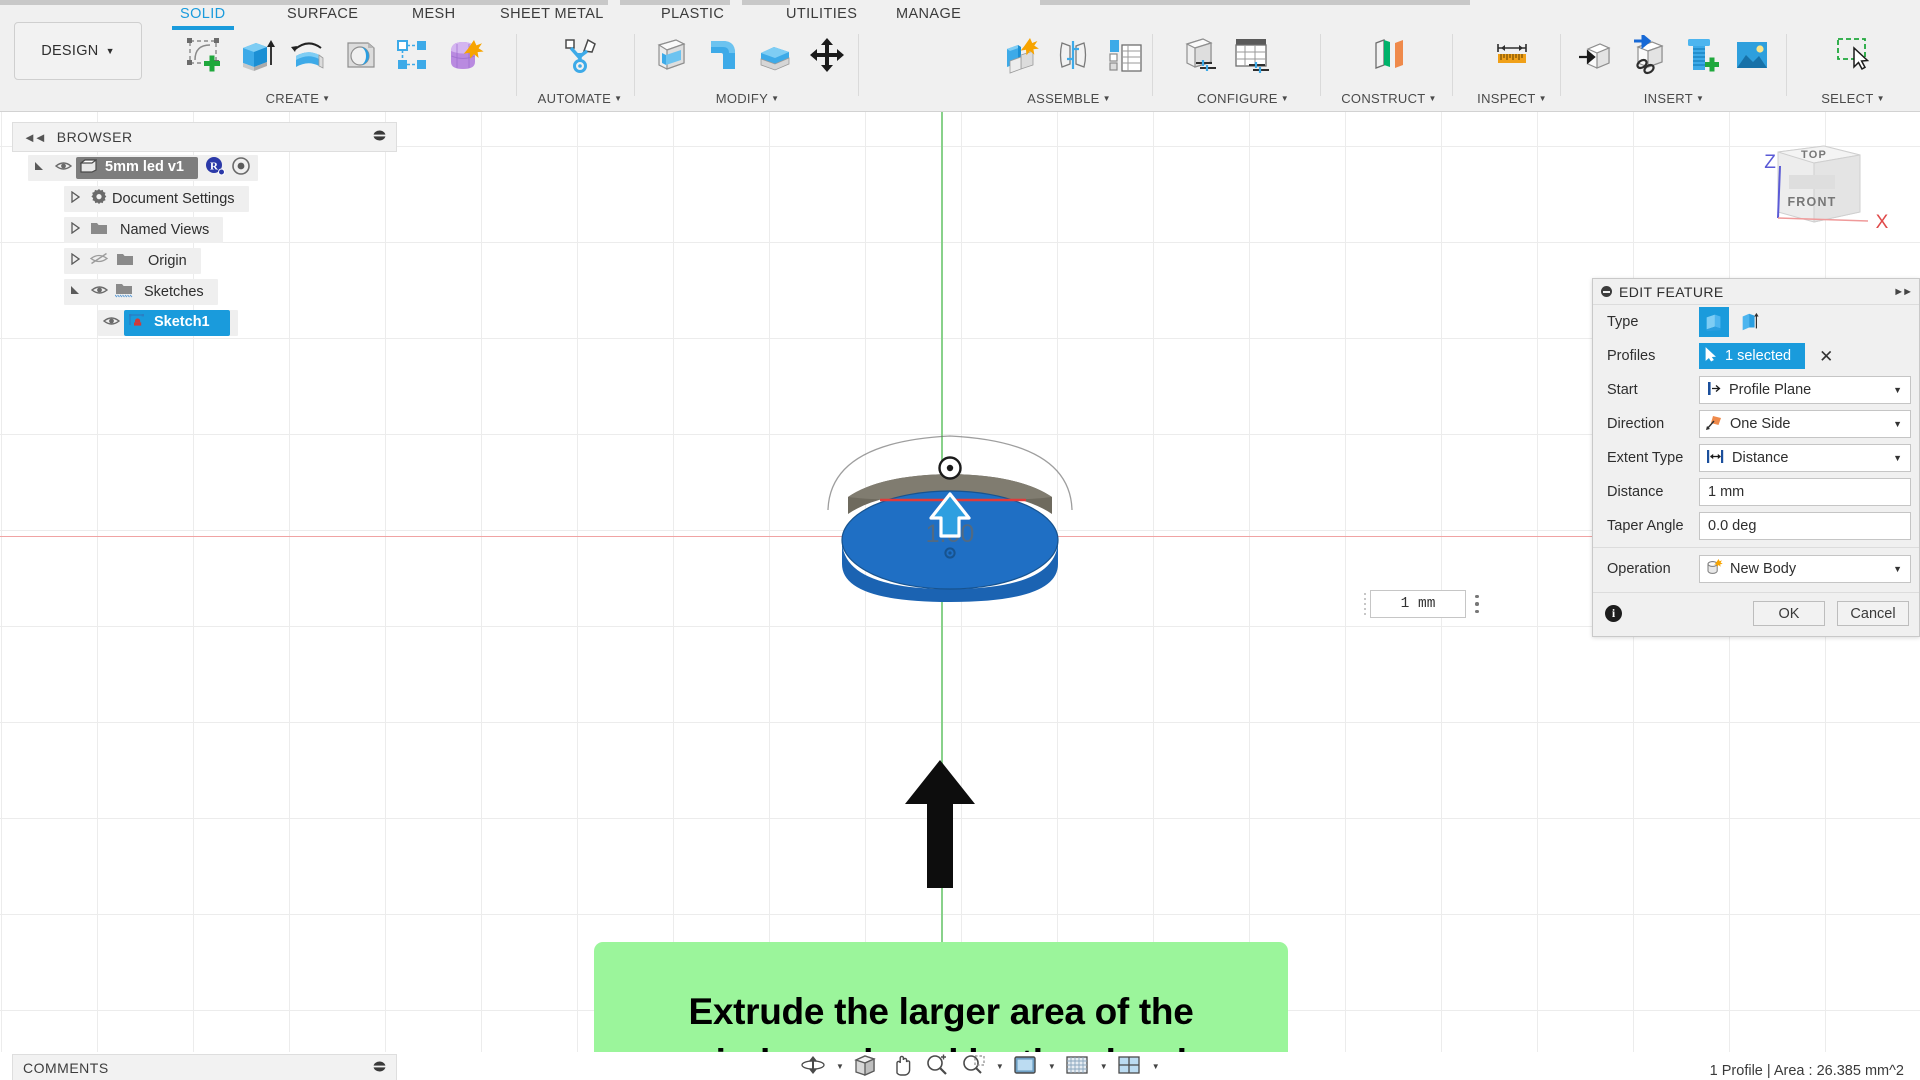 Image resolution: width=1920 pixels, height=1080 pixels. I want to click on cancel-button: Cancel, so click(1873, 613).